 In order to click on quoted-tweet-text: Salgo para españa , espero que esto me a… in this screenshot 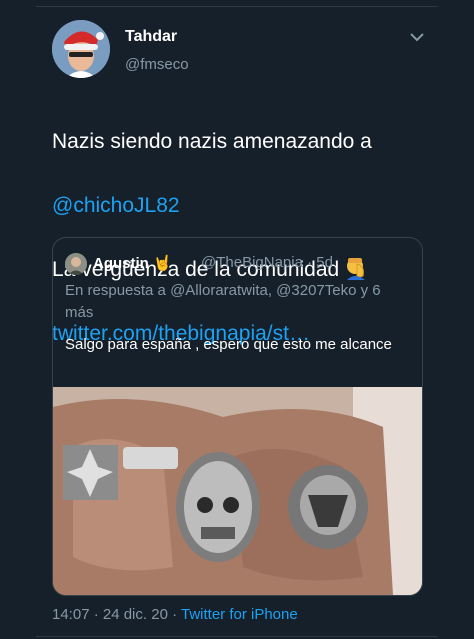, I will do `click(228, 344)`.